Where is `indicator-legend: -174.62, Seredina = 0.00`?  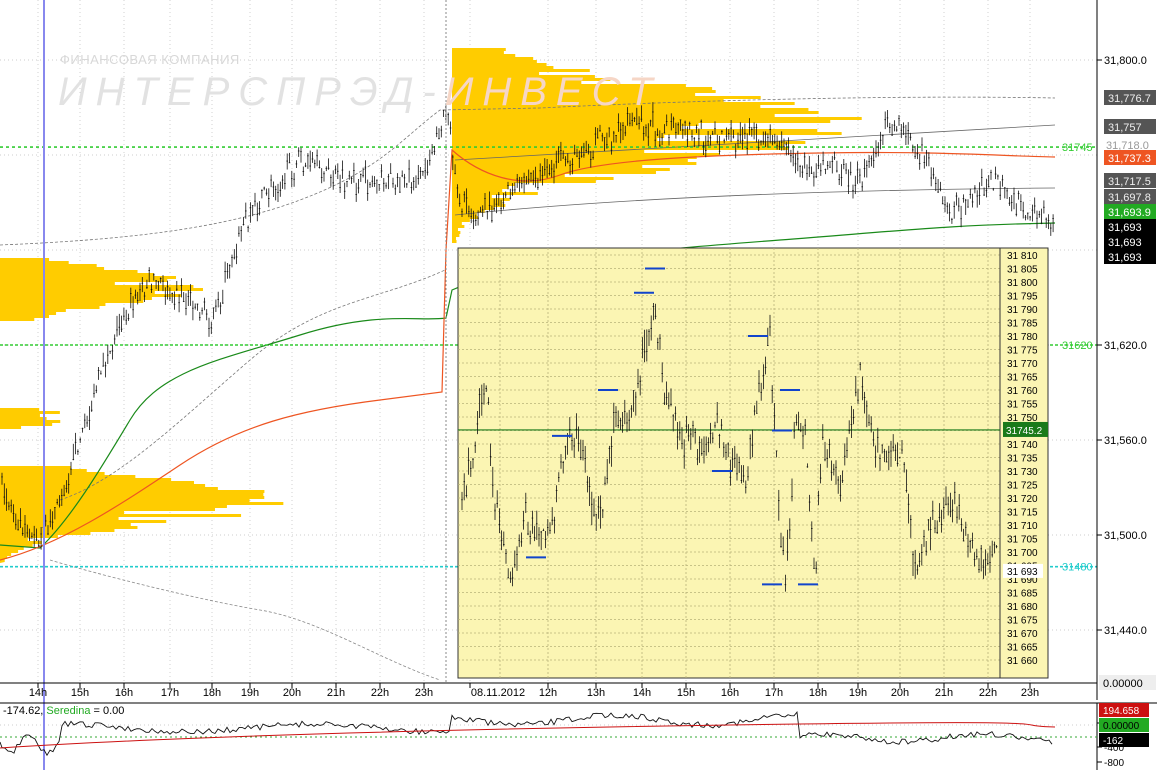
indicator-legend: -174.62, Seredina = 0.00 is located at coordinates (63, 711).